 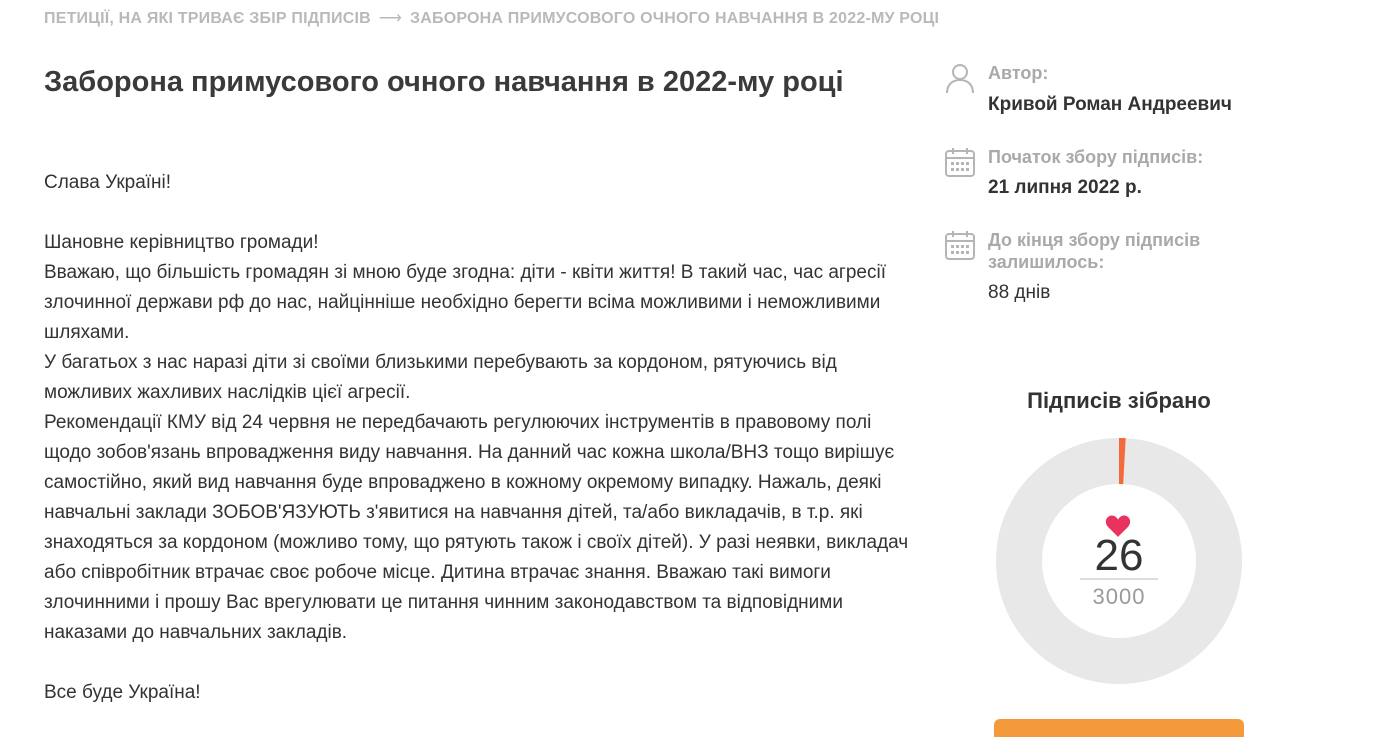 I want to click on petition-greeting: Слава Україні!, so click(x=108, y=182).